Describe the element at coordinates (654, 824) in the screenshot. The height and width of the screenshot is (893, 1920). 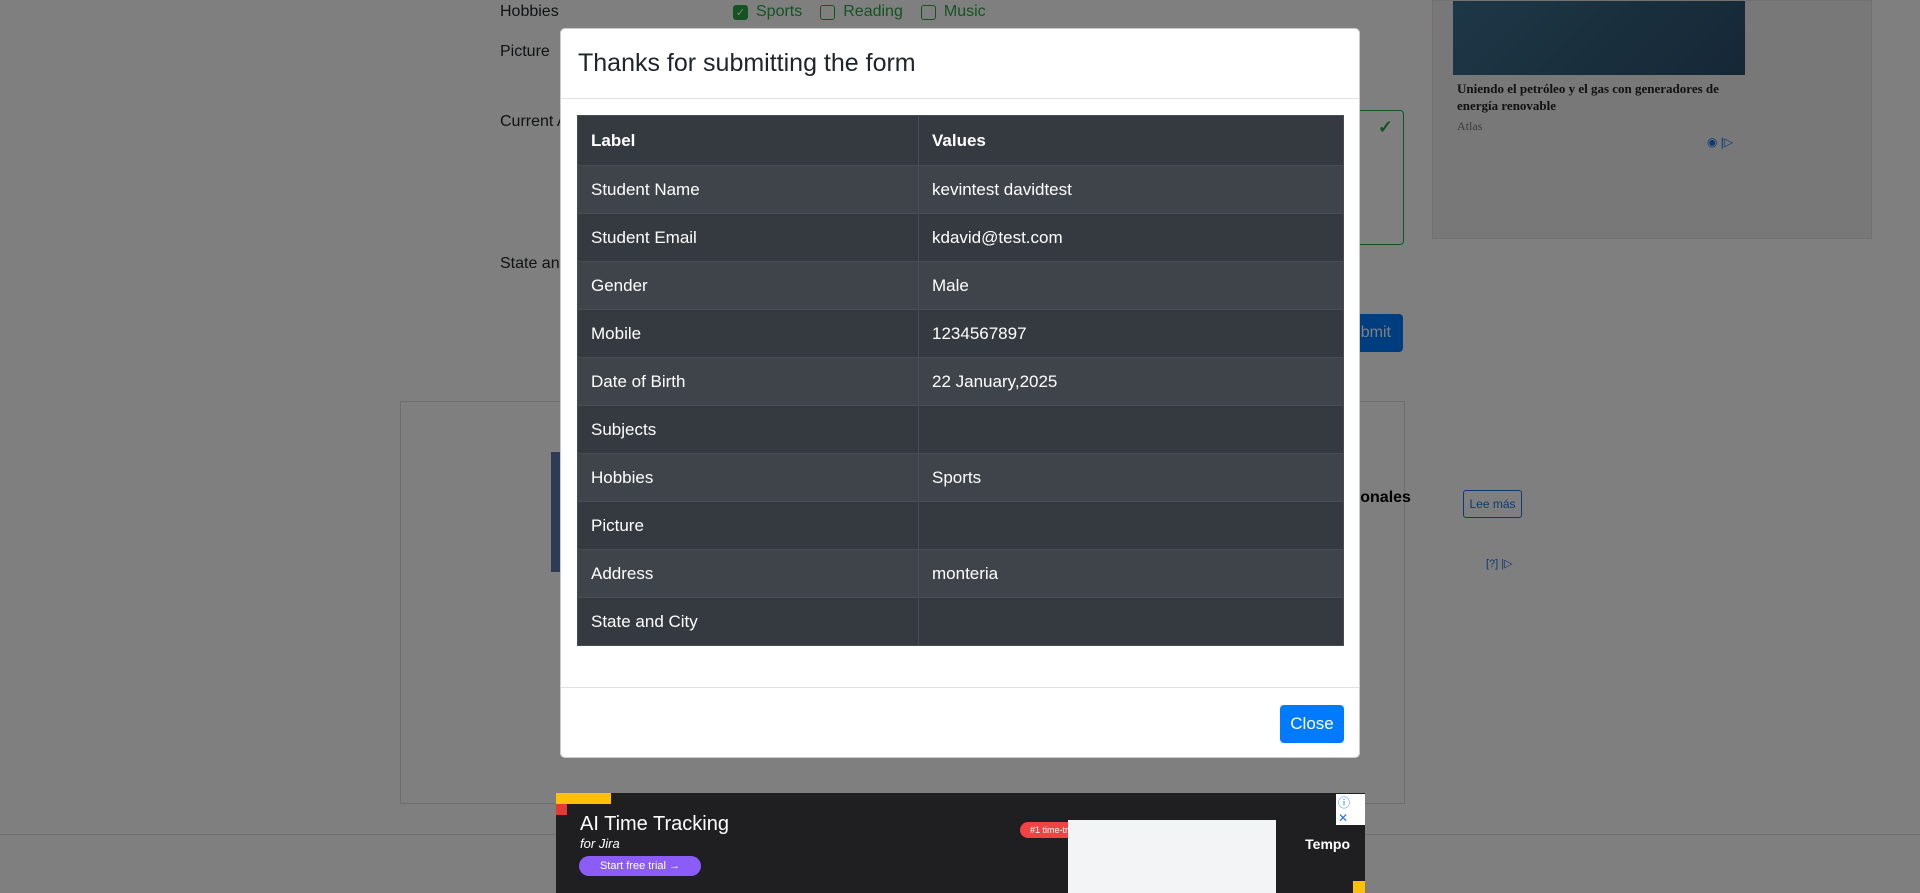
I see `banner-title: AI Time Tracking` at that location.